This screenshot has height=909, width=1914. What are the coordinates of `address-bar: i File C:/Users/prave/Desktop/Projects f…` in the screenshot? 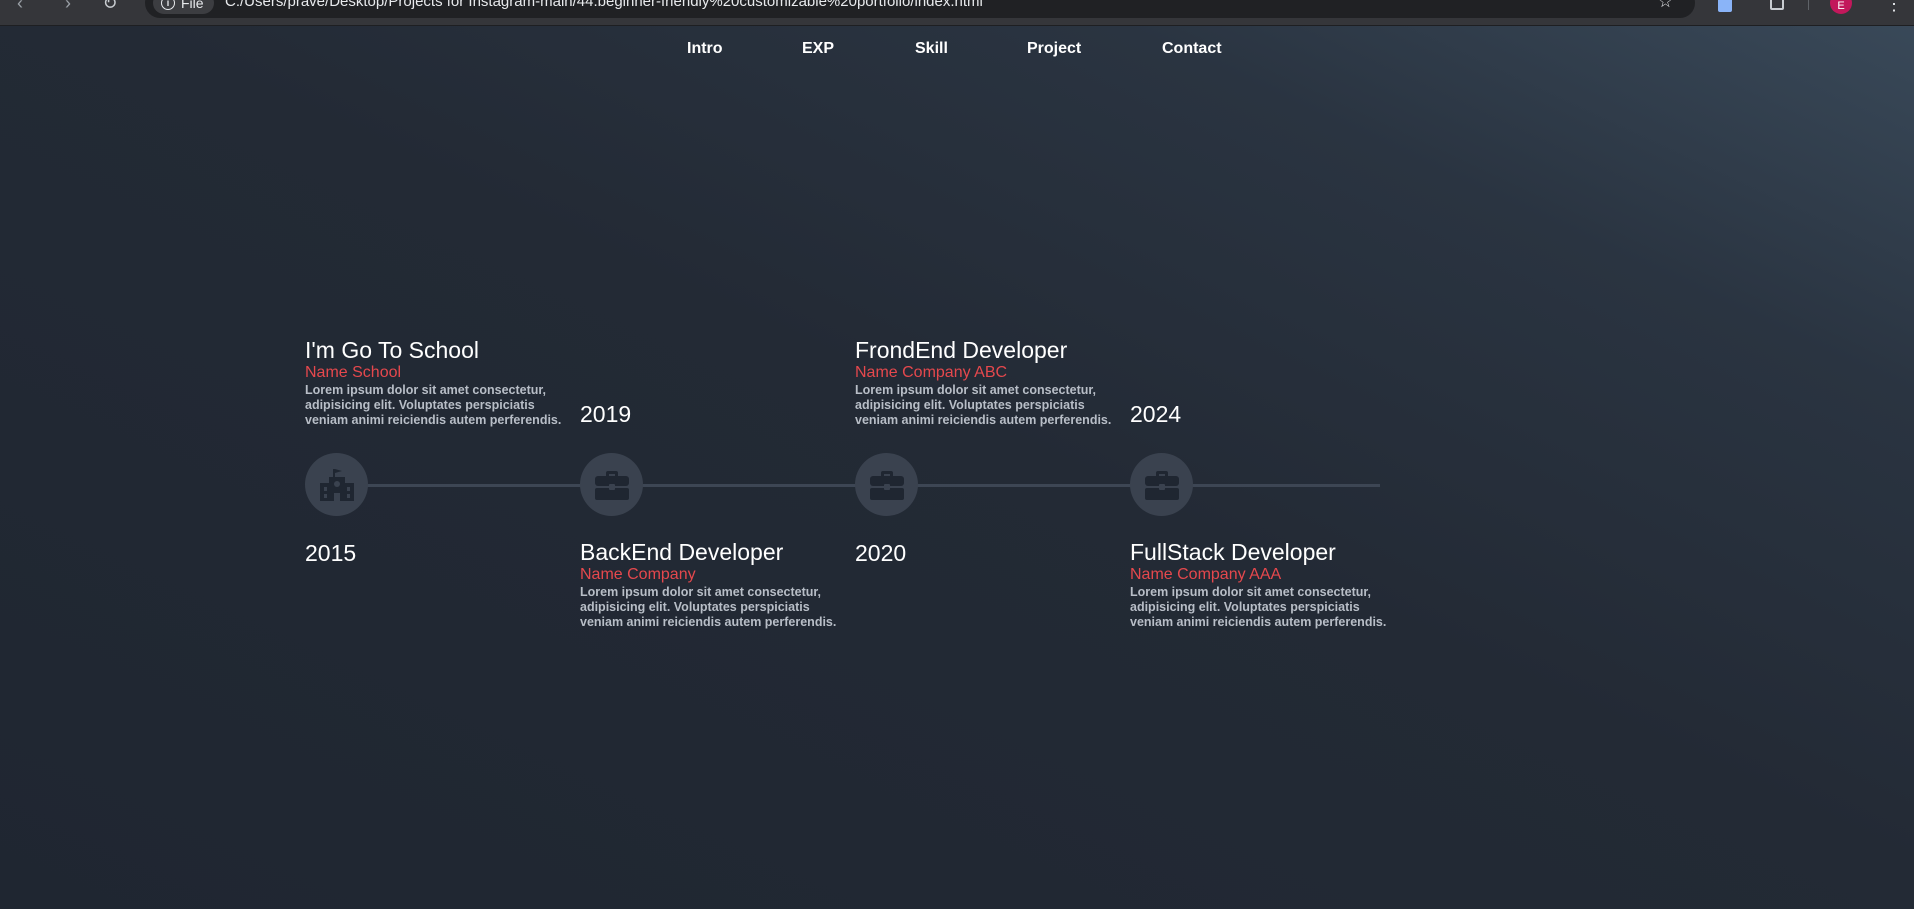 It's located at (920, 9).